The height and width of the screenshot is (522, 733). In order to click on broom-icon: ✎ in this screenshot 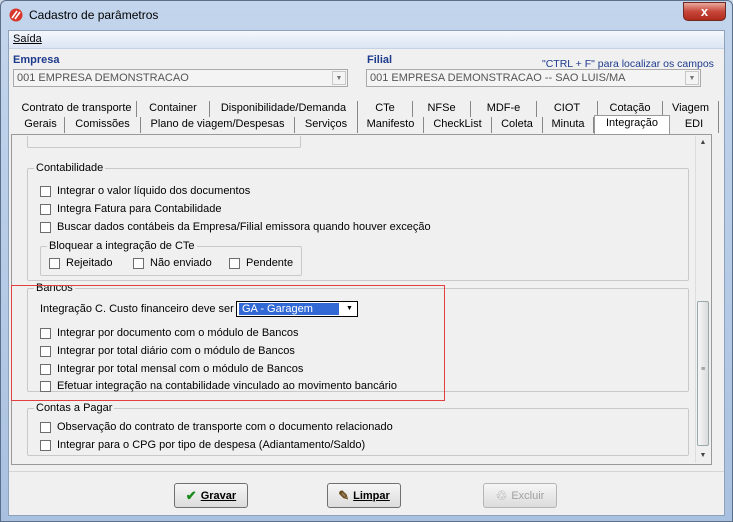, I will do `click(344, 495)`.